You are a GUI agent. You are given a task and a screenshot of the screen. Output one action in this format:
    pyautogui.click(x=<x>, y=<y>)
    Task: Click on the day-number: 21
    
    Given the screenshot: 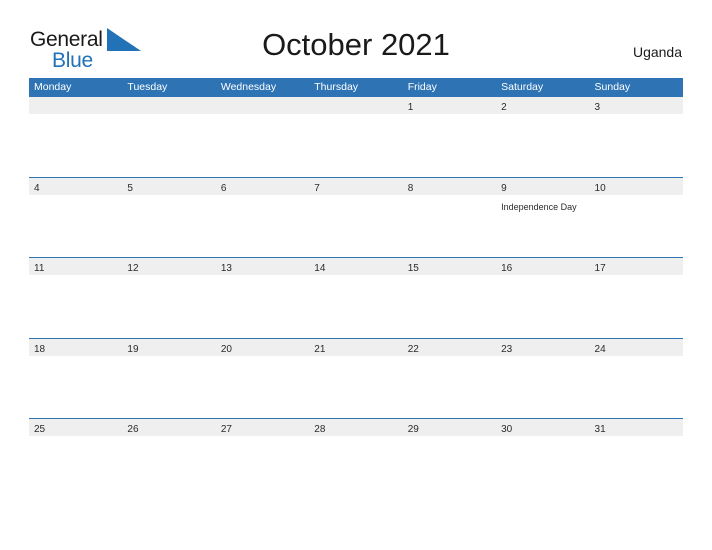 What is the action you would take?
    pyautogui.click(x=320, y=349)
    